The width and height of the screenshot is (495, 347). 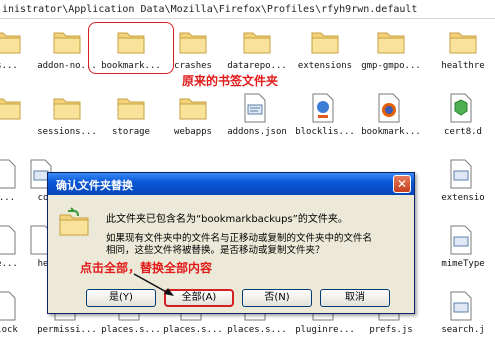 I want to click on file-item: mimeType, so click(x=461, y=247).